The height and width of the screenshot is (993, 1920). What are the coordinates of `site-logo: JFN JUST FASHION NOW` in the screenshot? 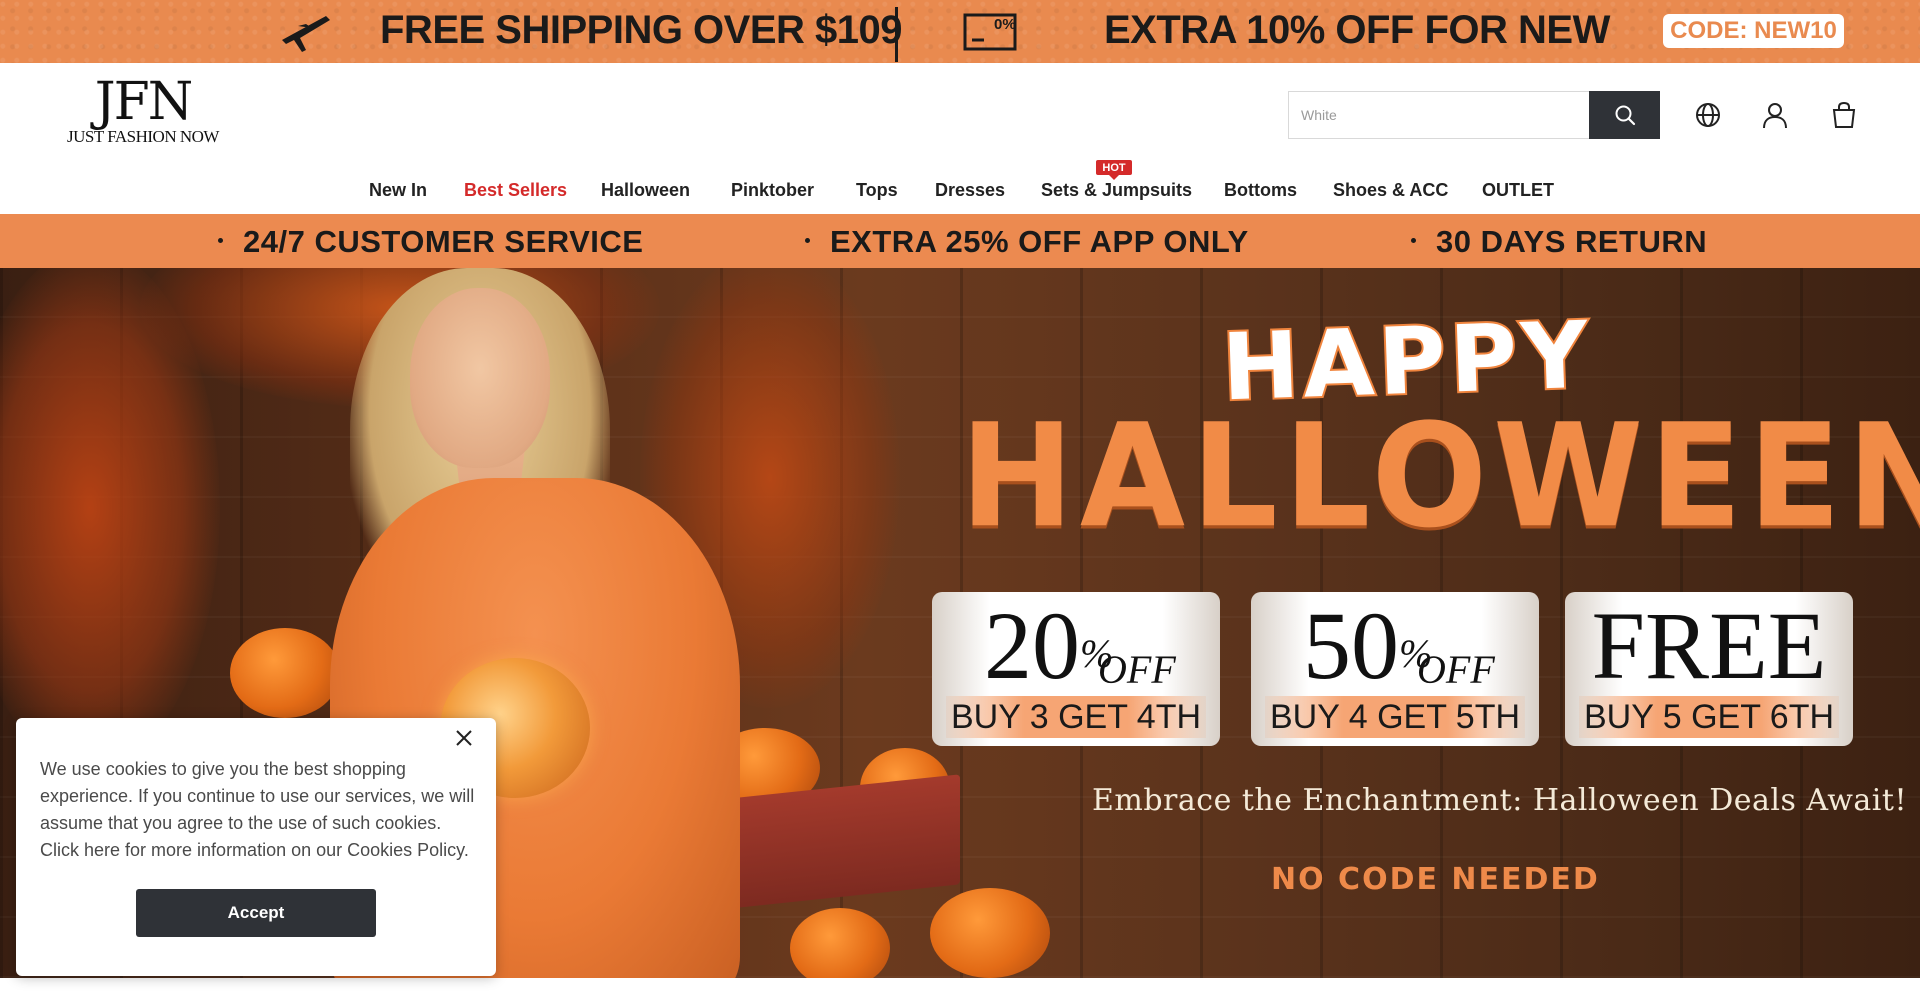 It's located at (143, 111).